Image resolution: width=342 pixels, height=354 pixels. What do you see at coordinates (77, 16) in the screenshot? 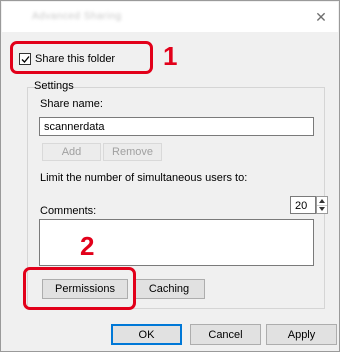
I see `dialog-title: Advanced Sharing` at bounding box center [77, 16].